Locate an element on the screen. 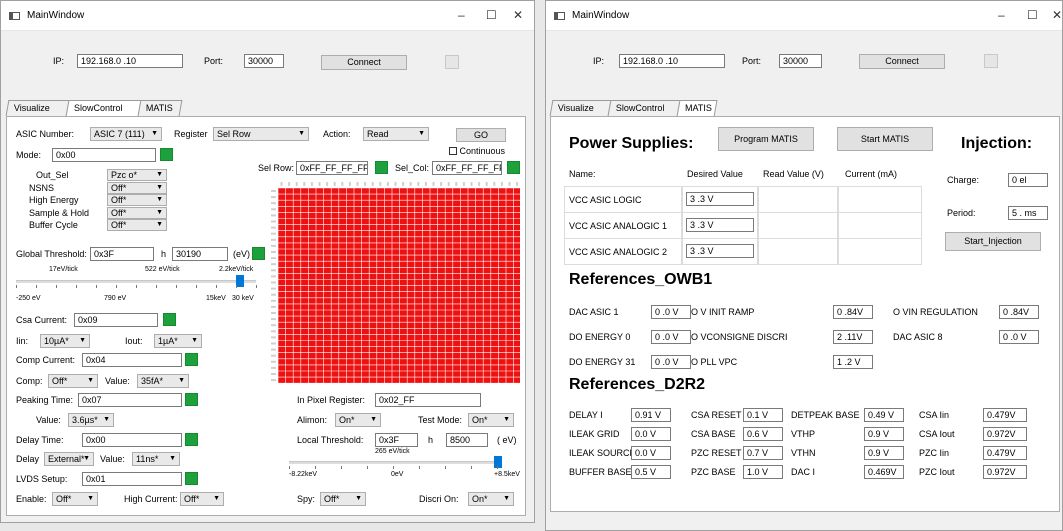  spy-label: Spy: is located at coordinates (306, 499).